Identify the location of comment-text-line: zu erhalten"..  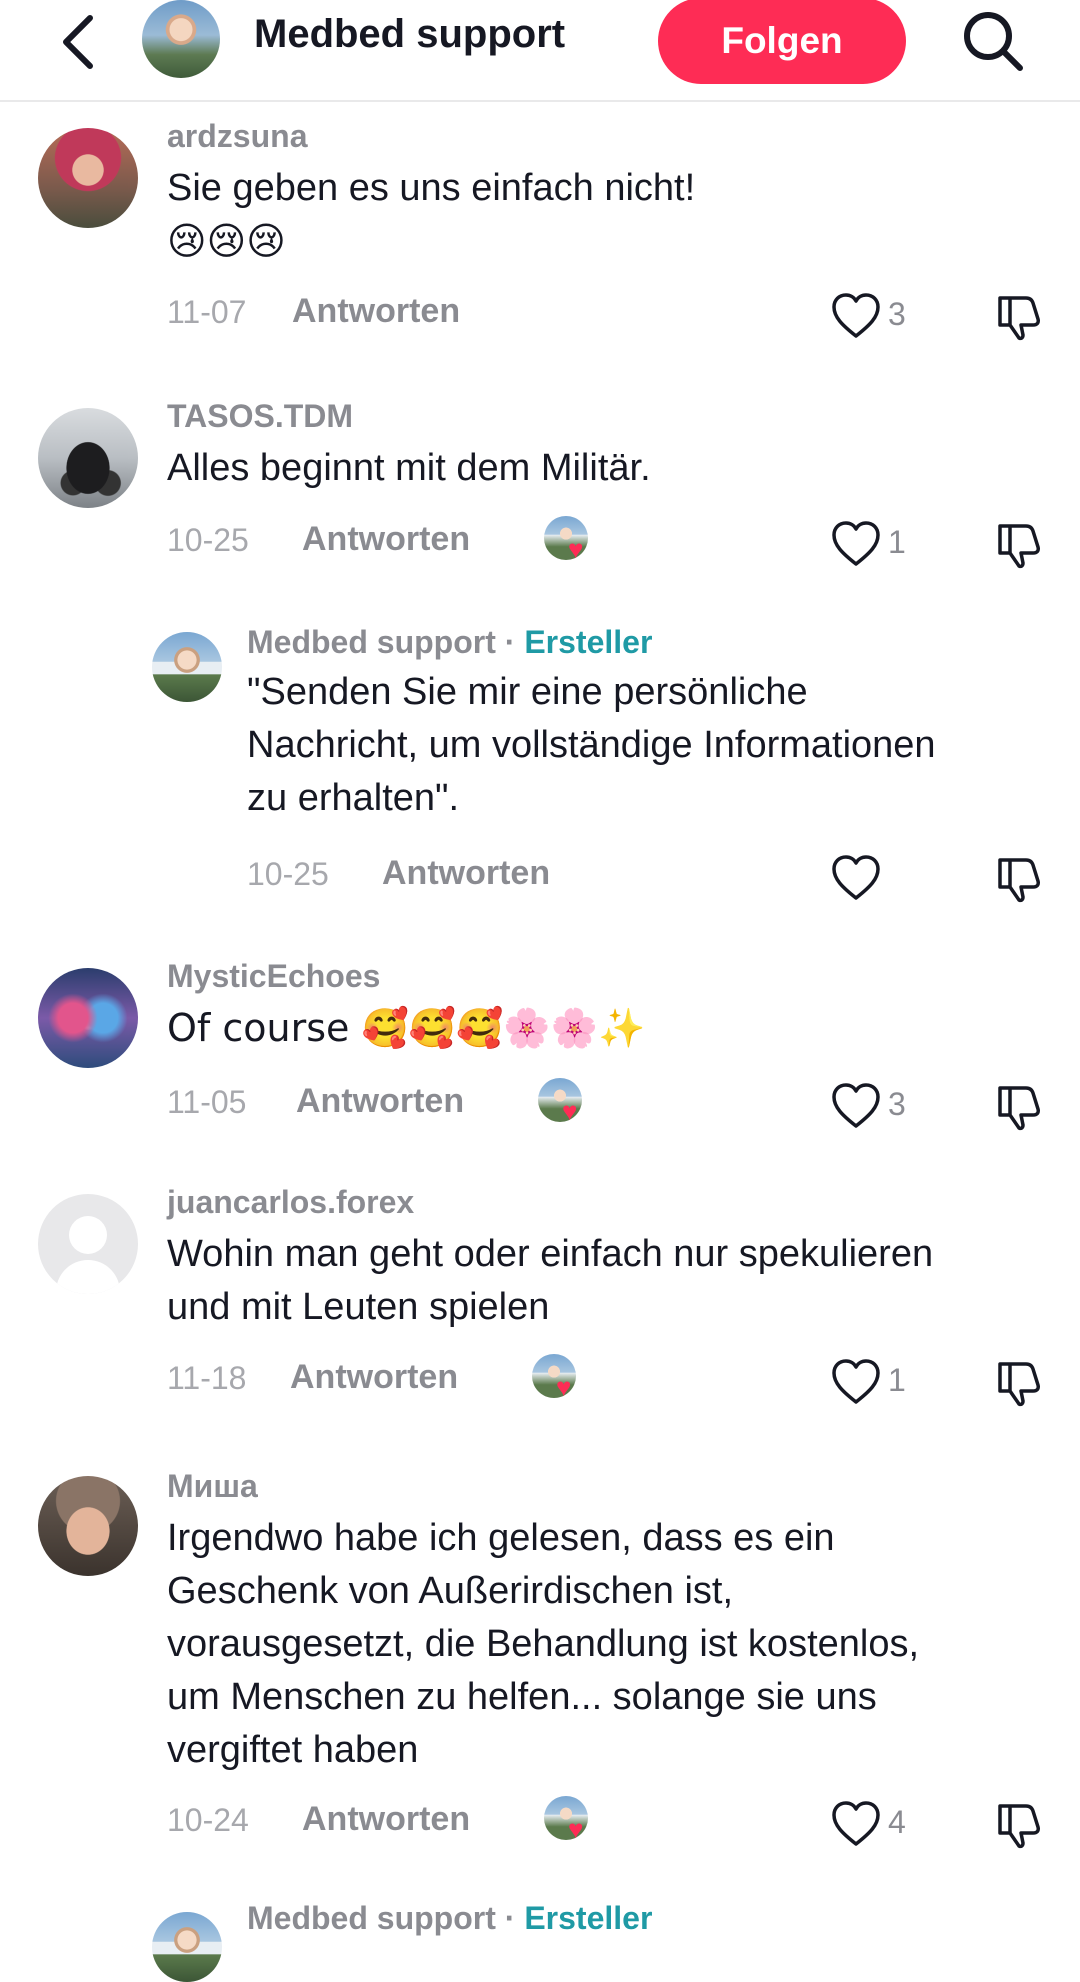
(353, 798).